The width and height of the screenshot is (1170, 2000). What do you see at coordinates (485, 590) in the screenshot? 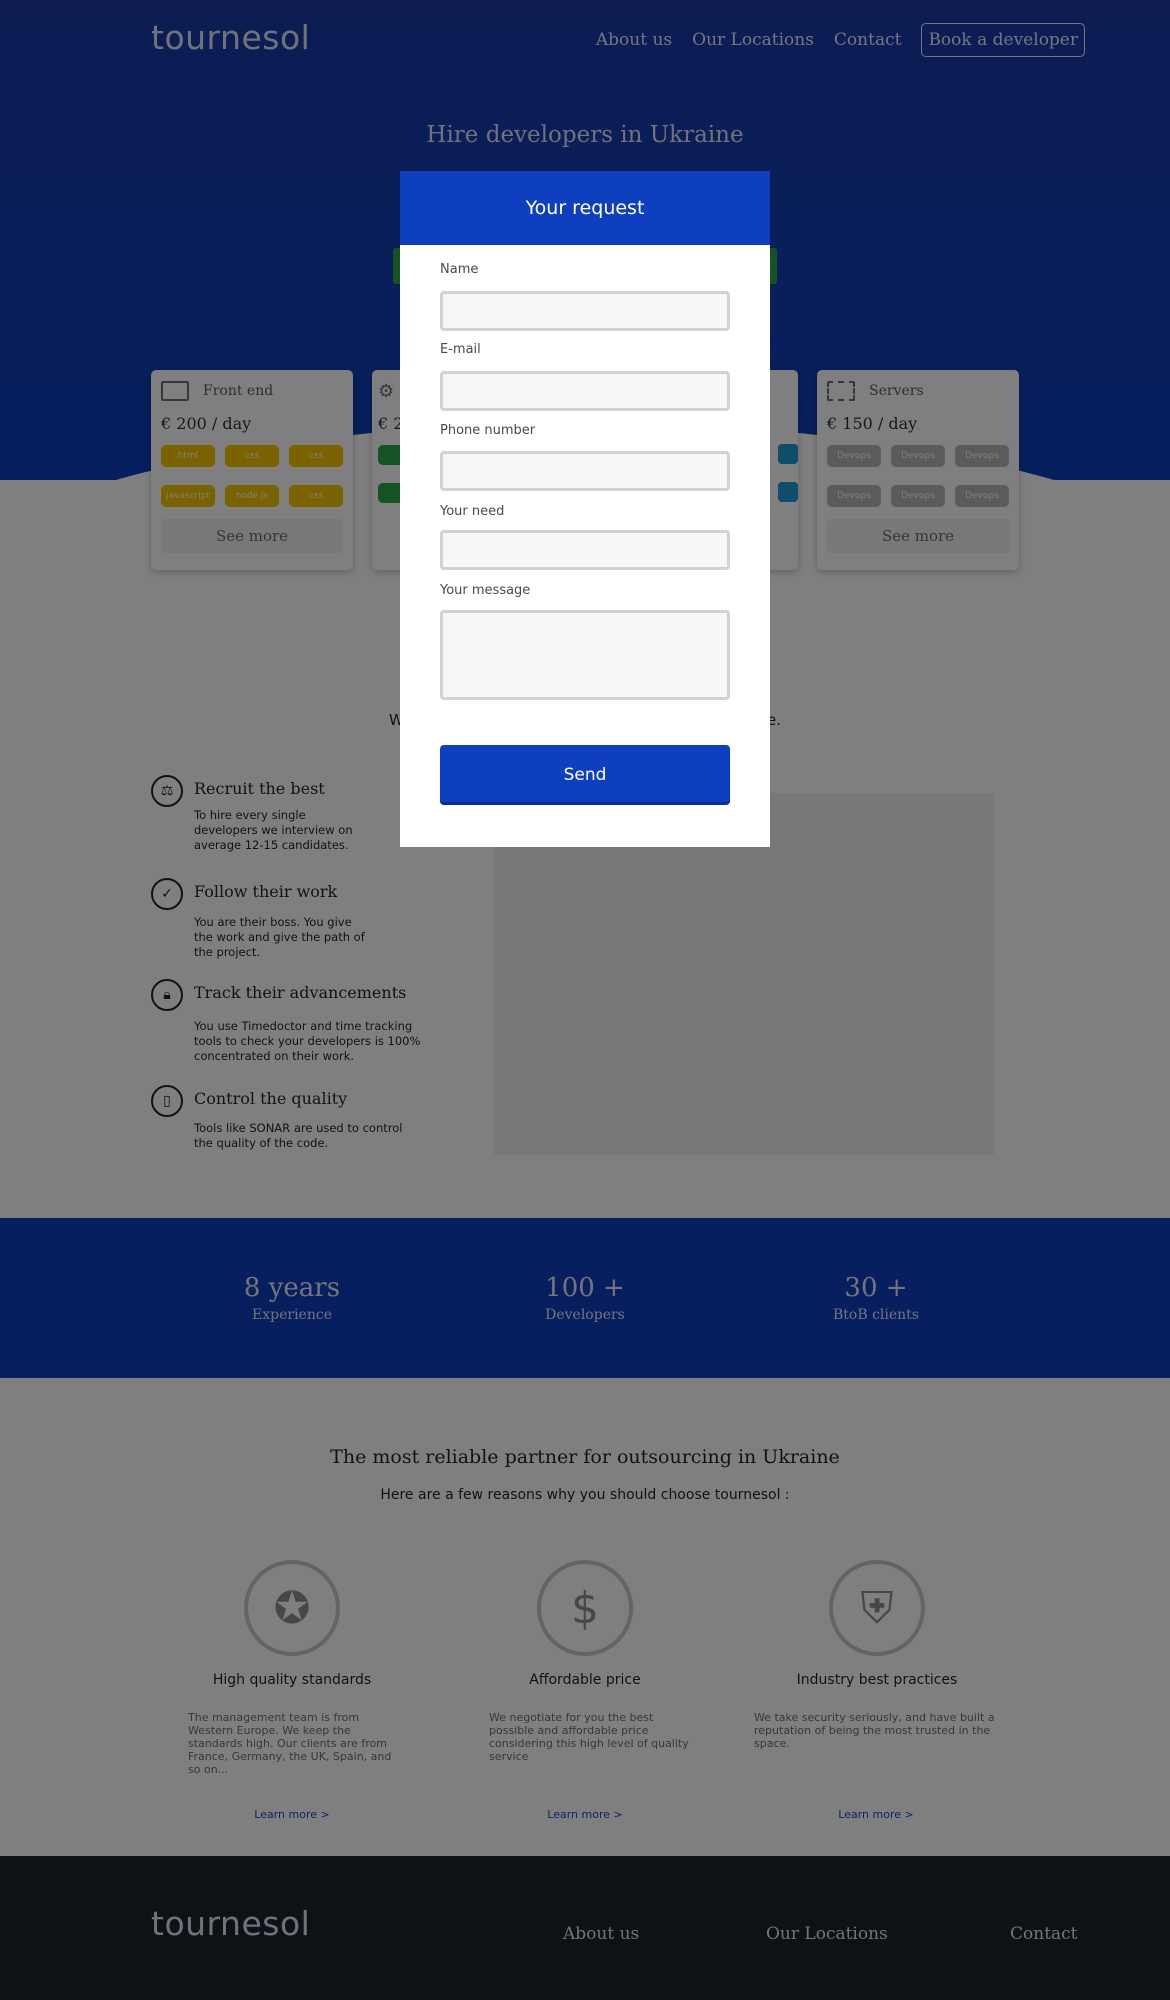
I see `message-label: Your message` at bounding box center [485, 590].